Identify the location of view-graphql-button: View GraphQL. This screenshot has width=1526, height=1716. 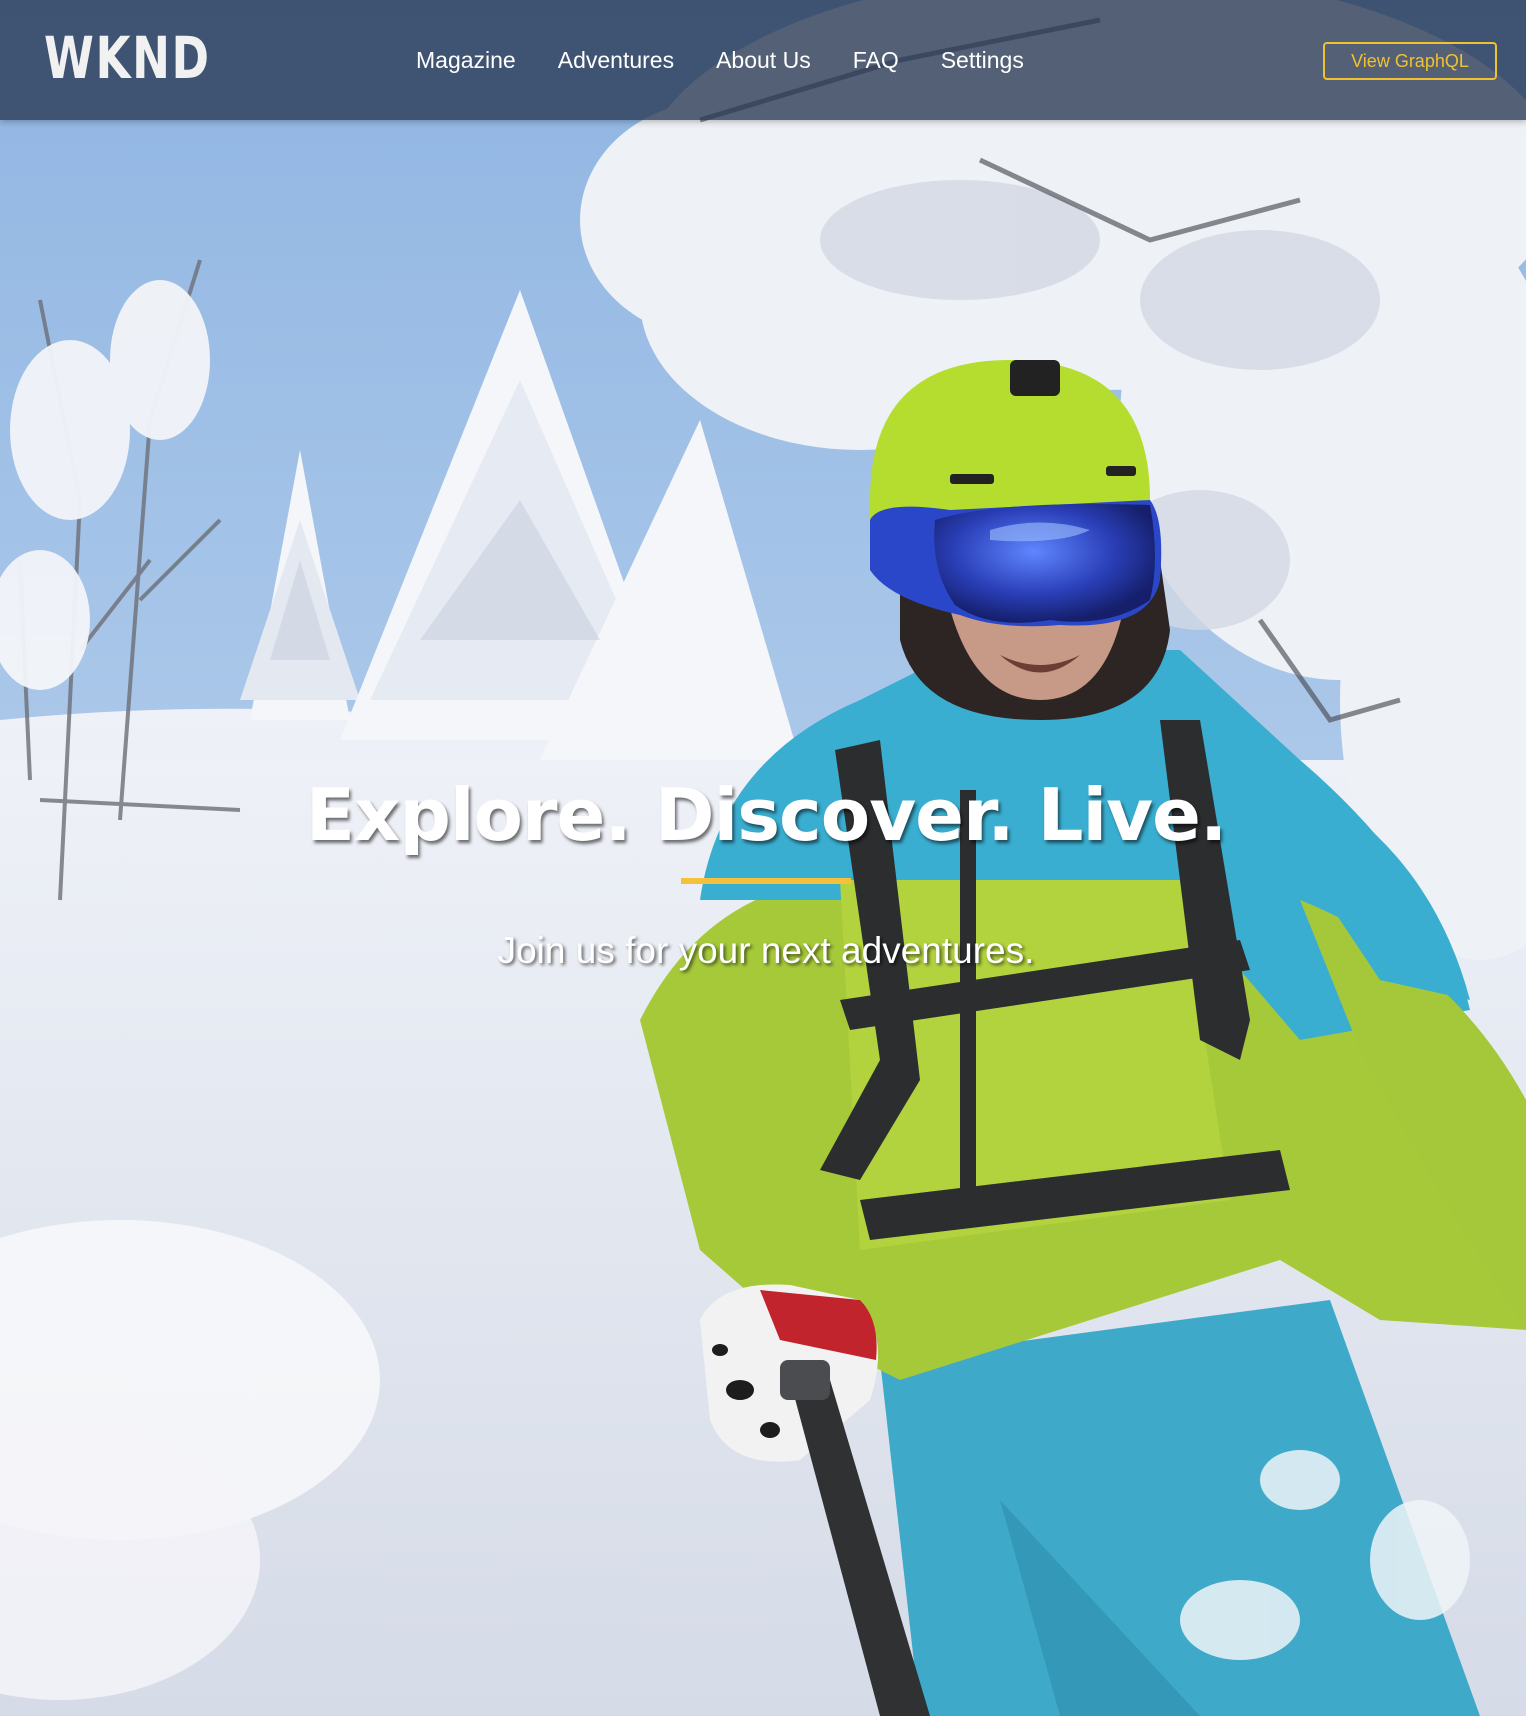
(1410, 61).